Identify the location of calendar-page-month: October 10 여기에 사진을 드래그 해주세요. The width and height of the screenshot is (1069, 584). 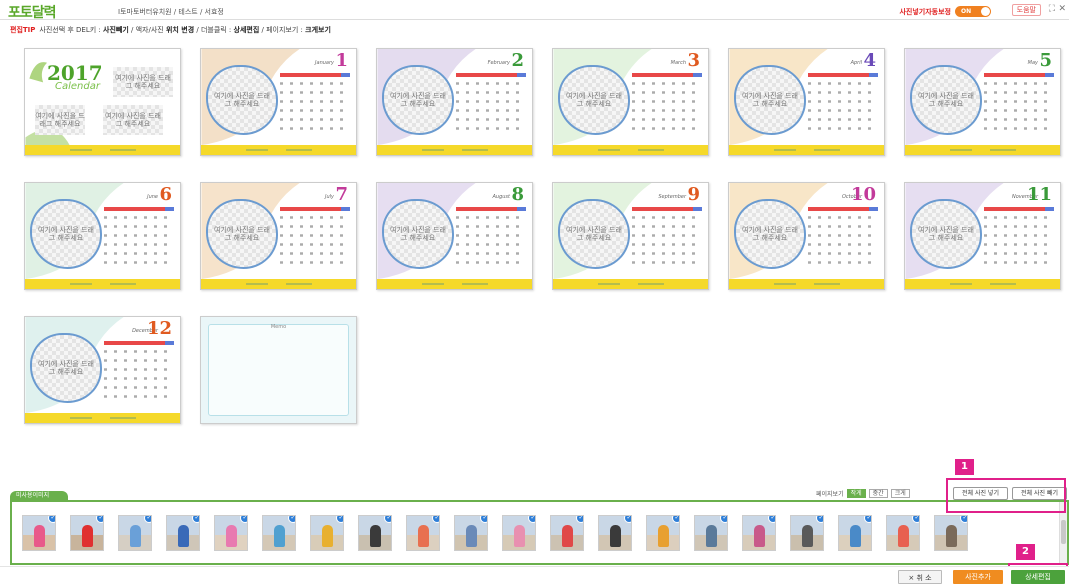
(806, 236).